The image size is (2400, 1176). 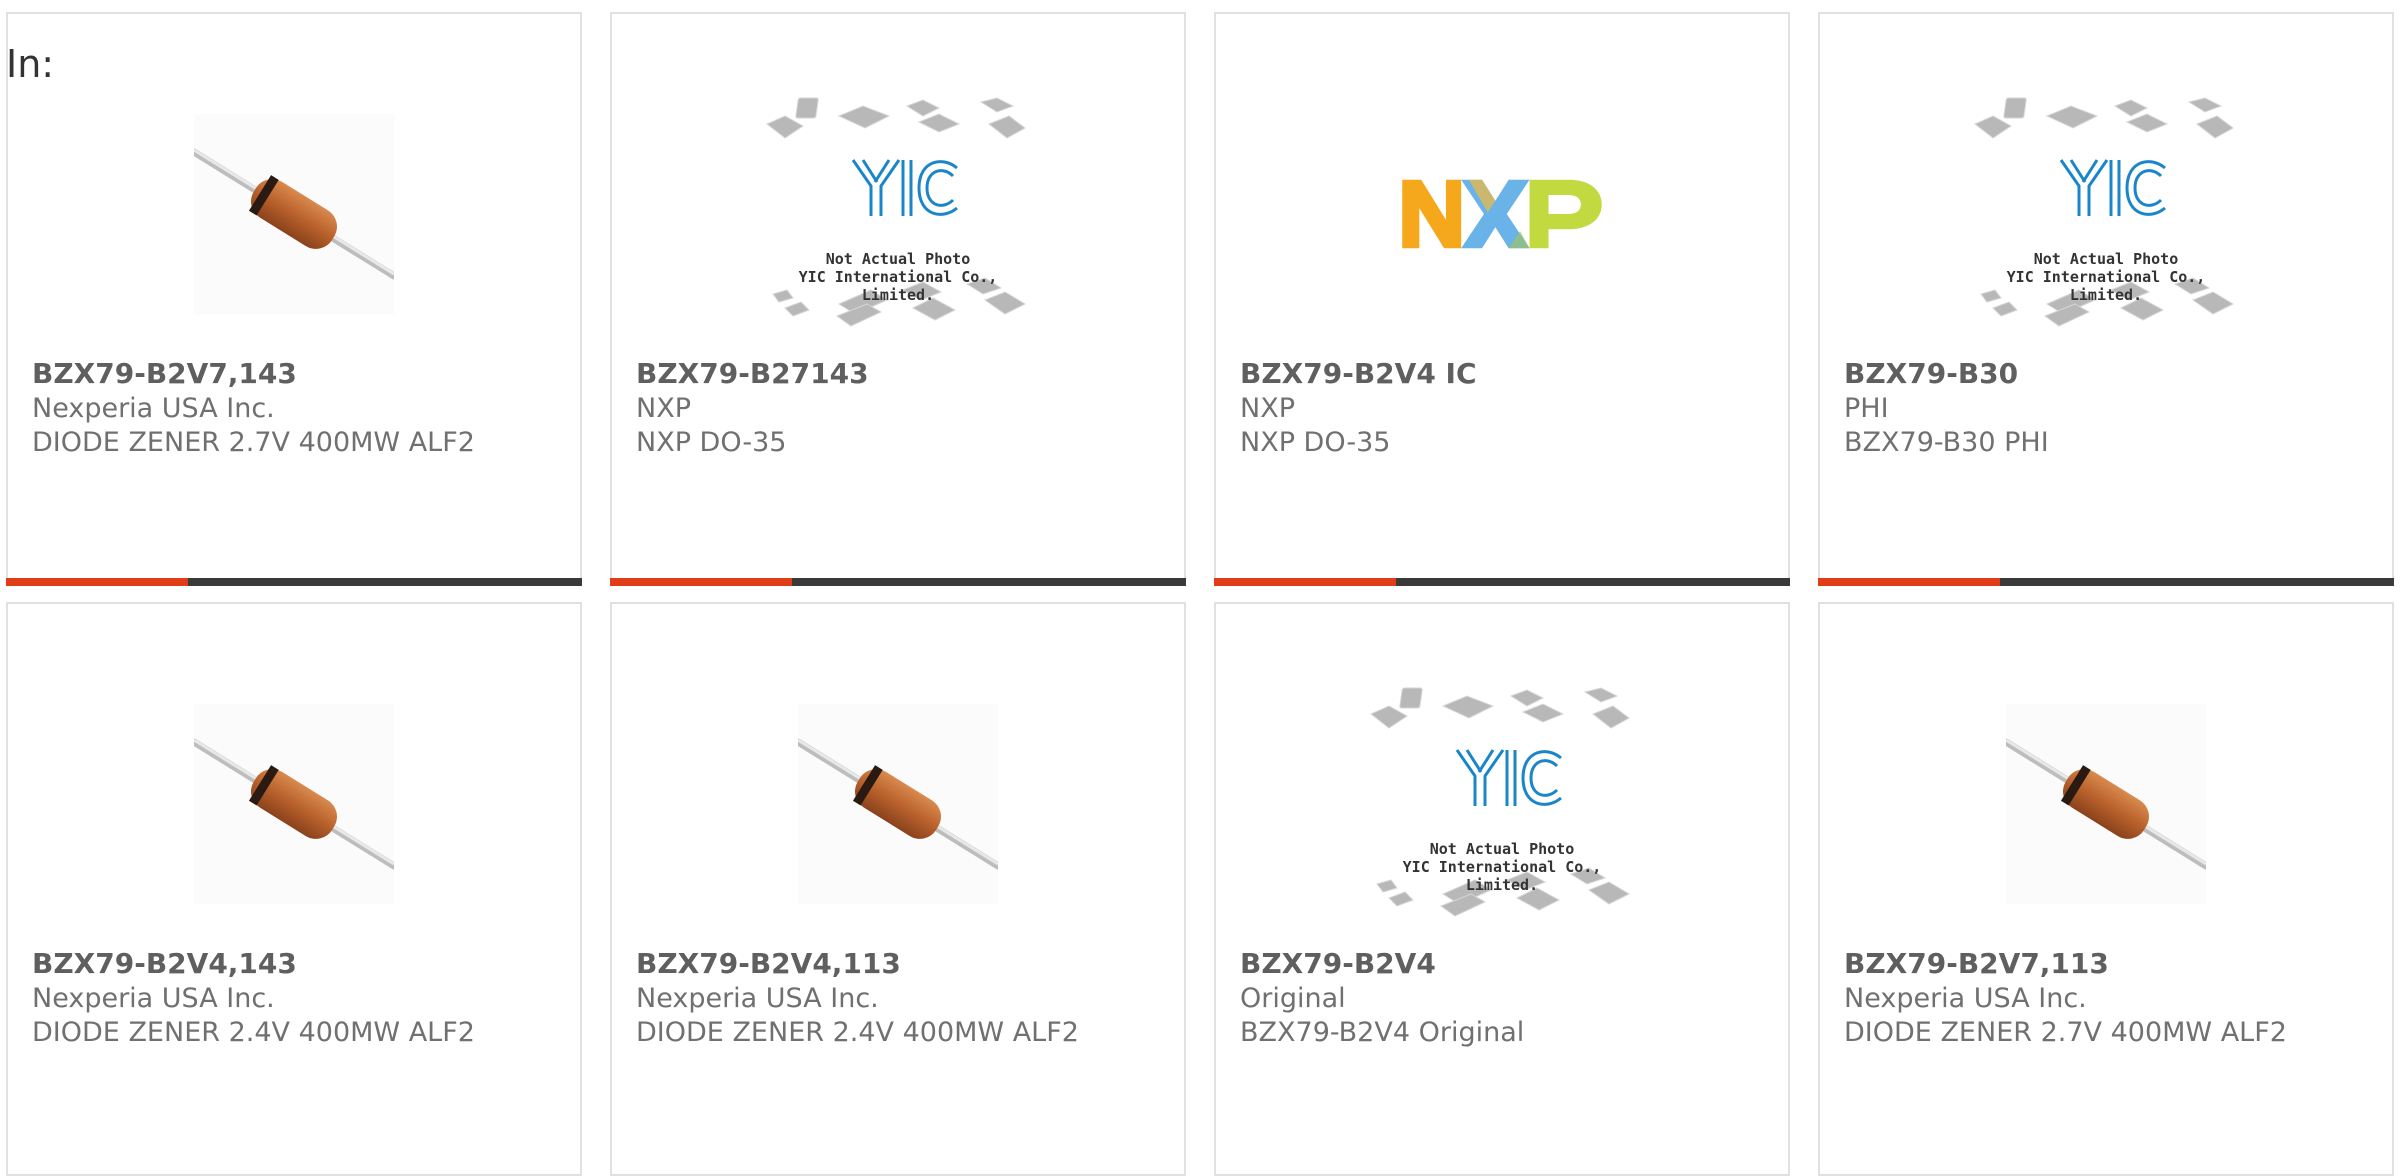 I want to click on description: BZX79-B30 PHI, so click(x=1946, y=442).